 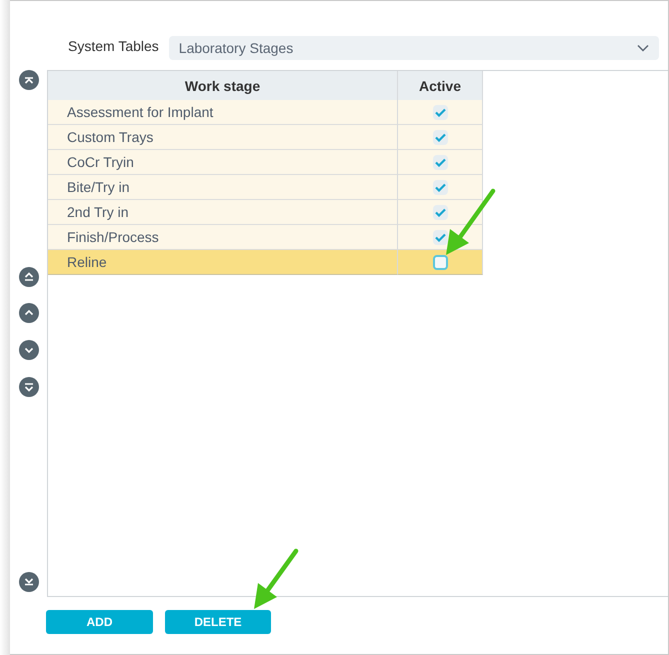 What do you see at coordinates (28, 277) in the screenshot?
I see `page-up-icon` at bounding box center [28, 277].